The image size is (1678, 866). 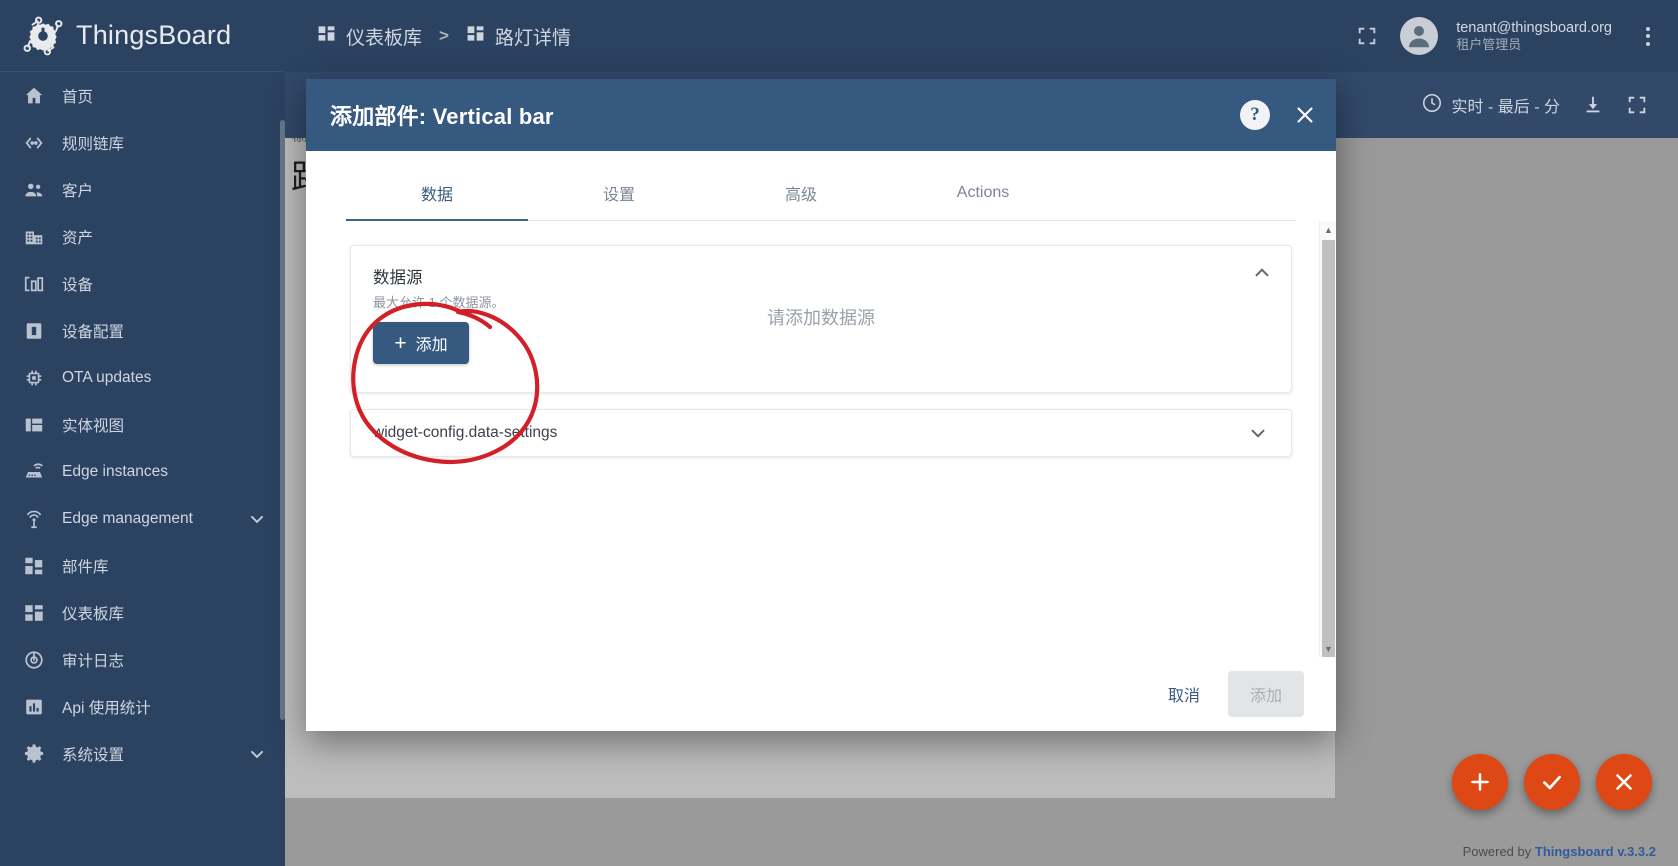 I want to click on sidebar-item-assets: 资产, so click(x=142, y=236).